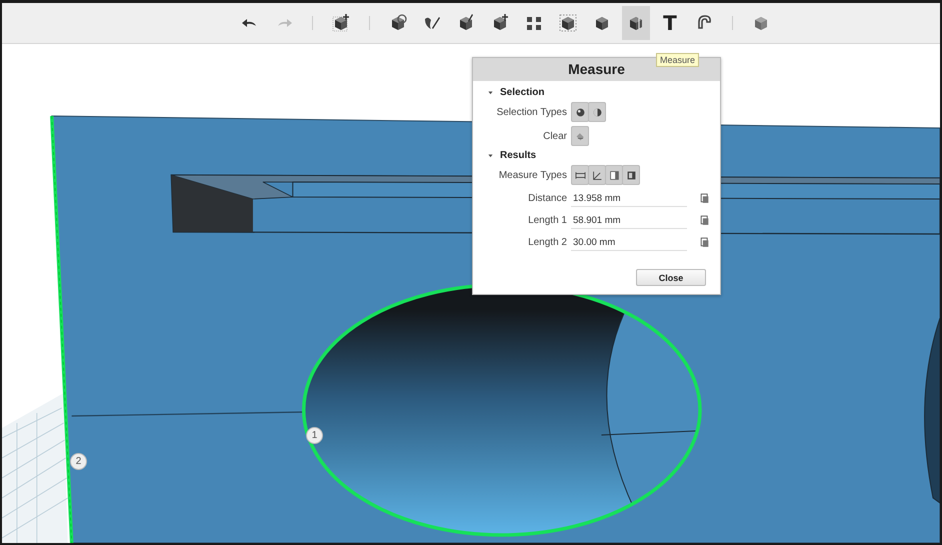  What do you see at coordinates (629, 221) in the screenshot?
I see `value-field: 58.901 mm` at bounding box center [629, 221].